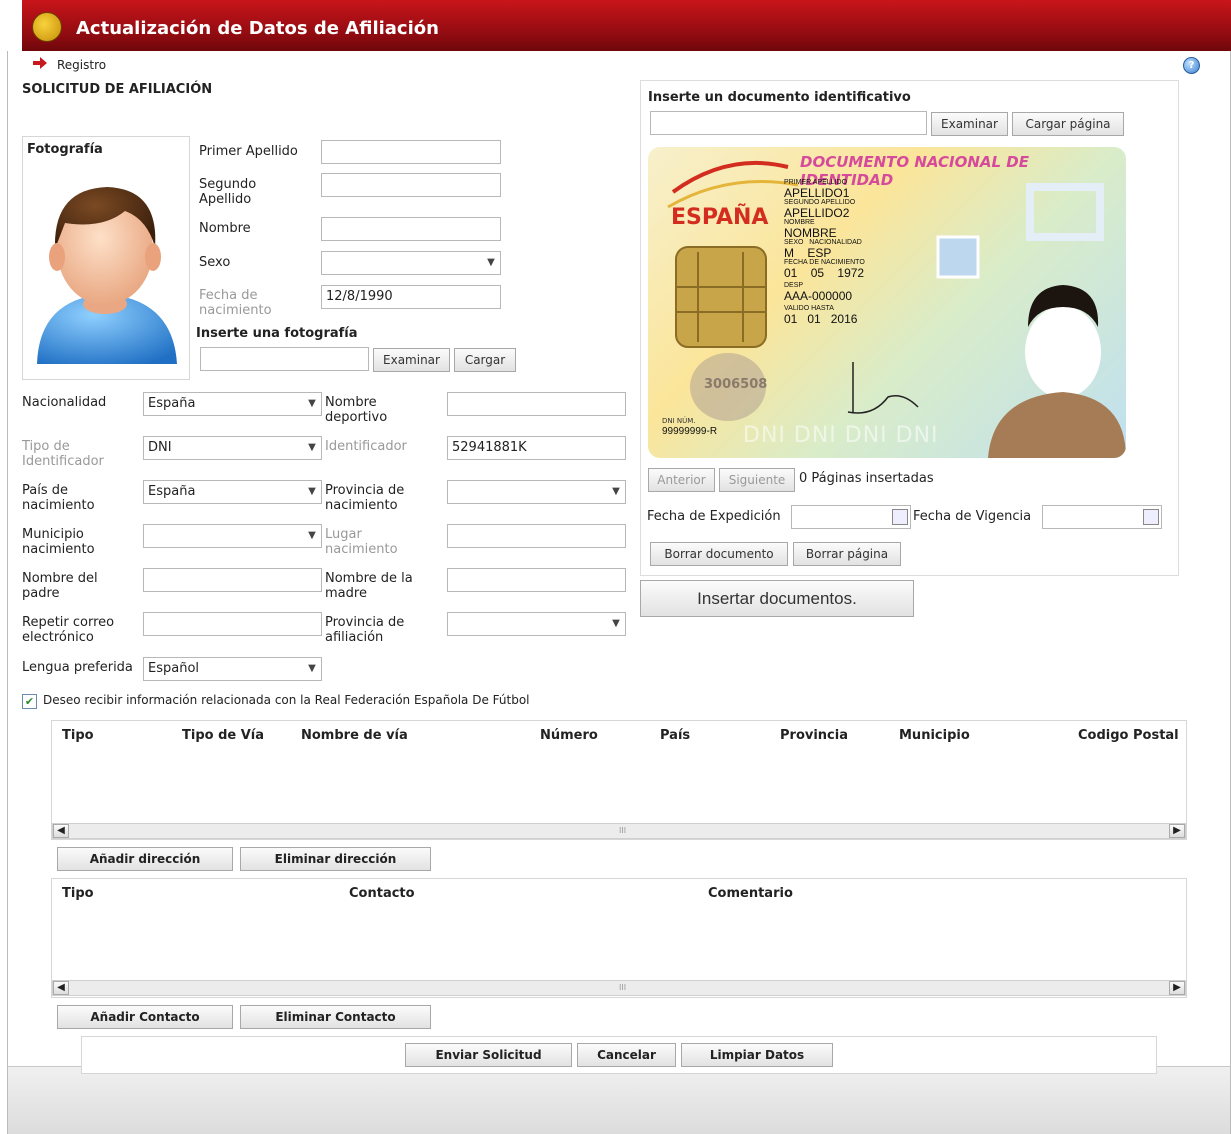 The image size is (1231, 1134). I want to click on remove-contact-button: Eliminar Contacto, so click(335, 1017).